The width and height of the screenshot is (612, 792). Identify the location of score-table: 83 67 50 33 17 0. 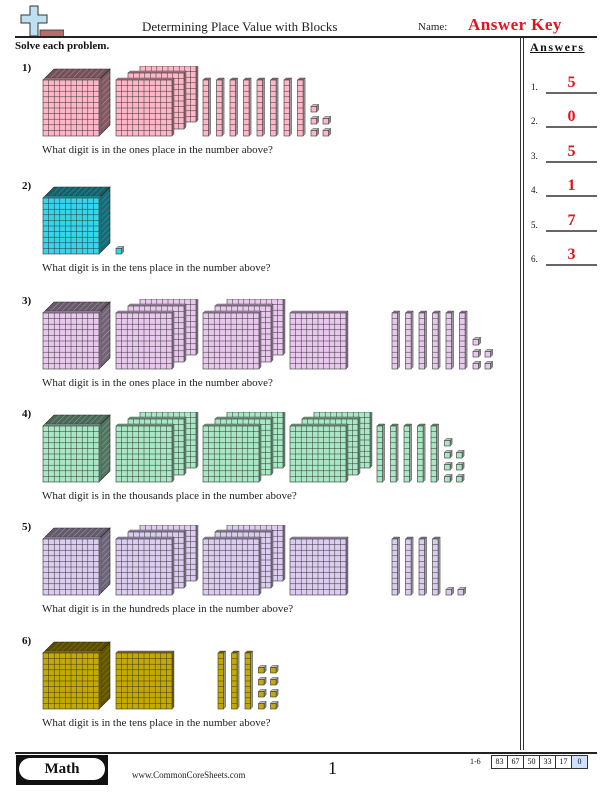
(539, 762).